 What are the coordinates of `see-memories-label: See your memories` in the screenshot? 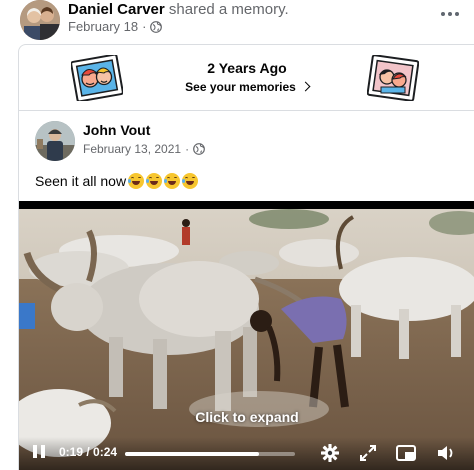 It's located at (240, 87).